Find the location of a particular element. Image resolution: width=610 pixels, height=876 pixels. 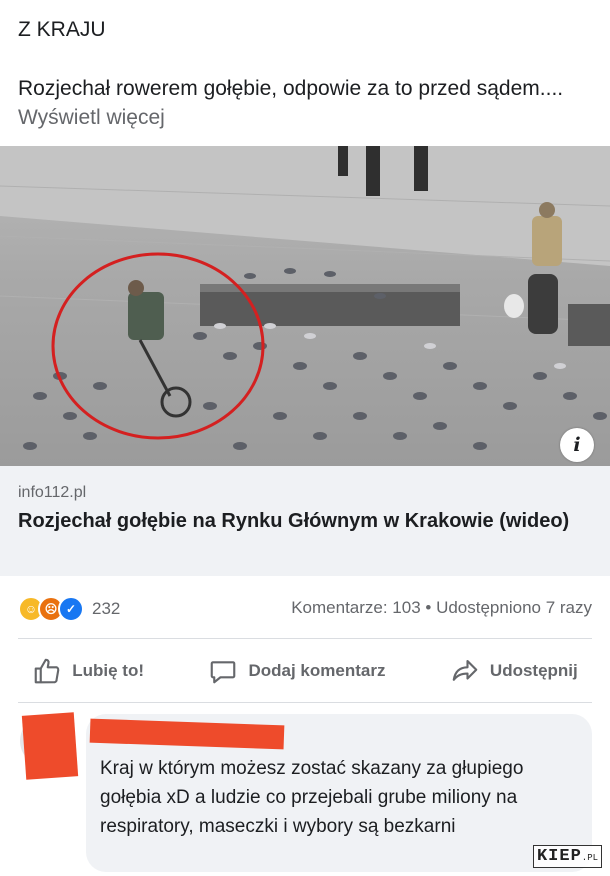

comment-bubble-icon is located at coordinates (223, 672).